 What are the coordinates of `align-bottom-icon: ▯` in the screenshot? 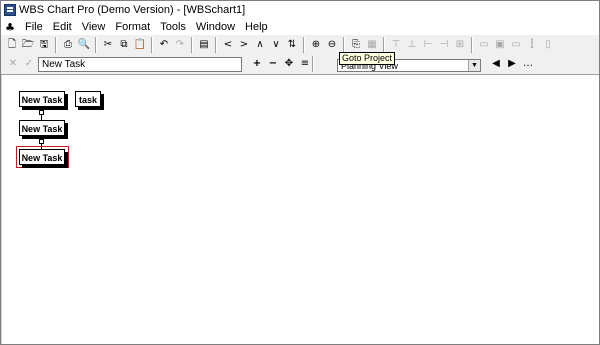 It's located at (548, 45).